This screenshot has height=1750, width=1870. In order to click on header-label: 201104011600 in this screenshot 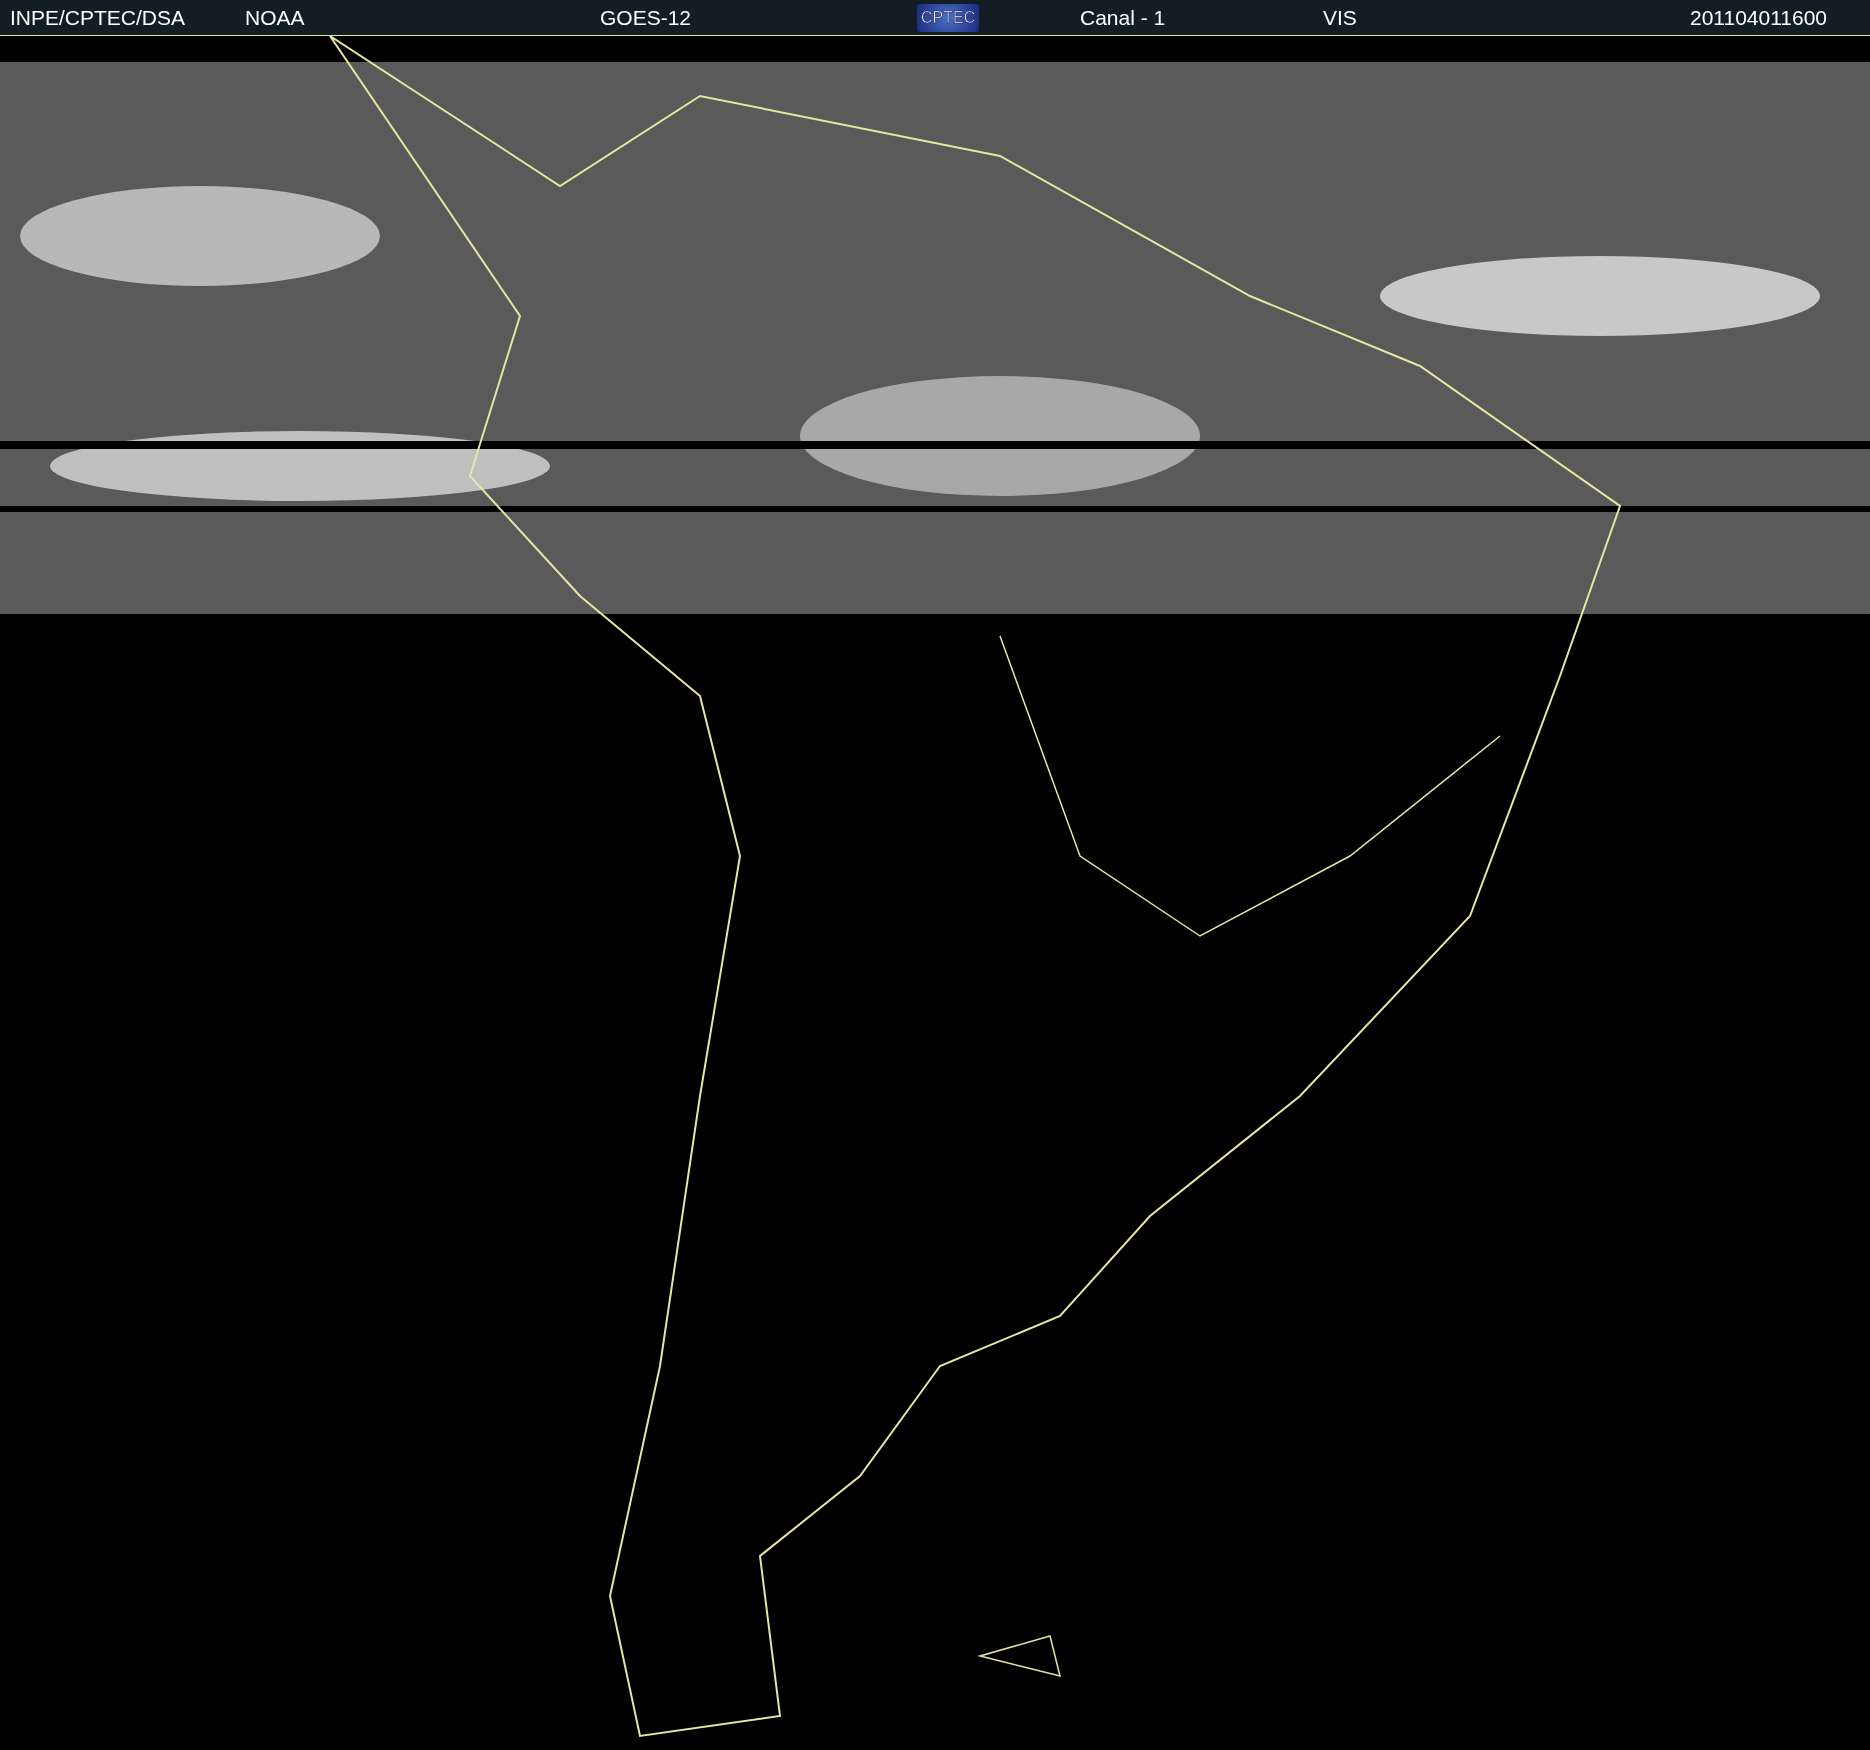, I will do `click(1759, 17)`.